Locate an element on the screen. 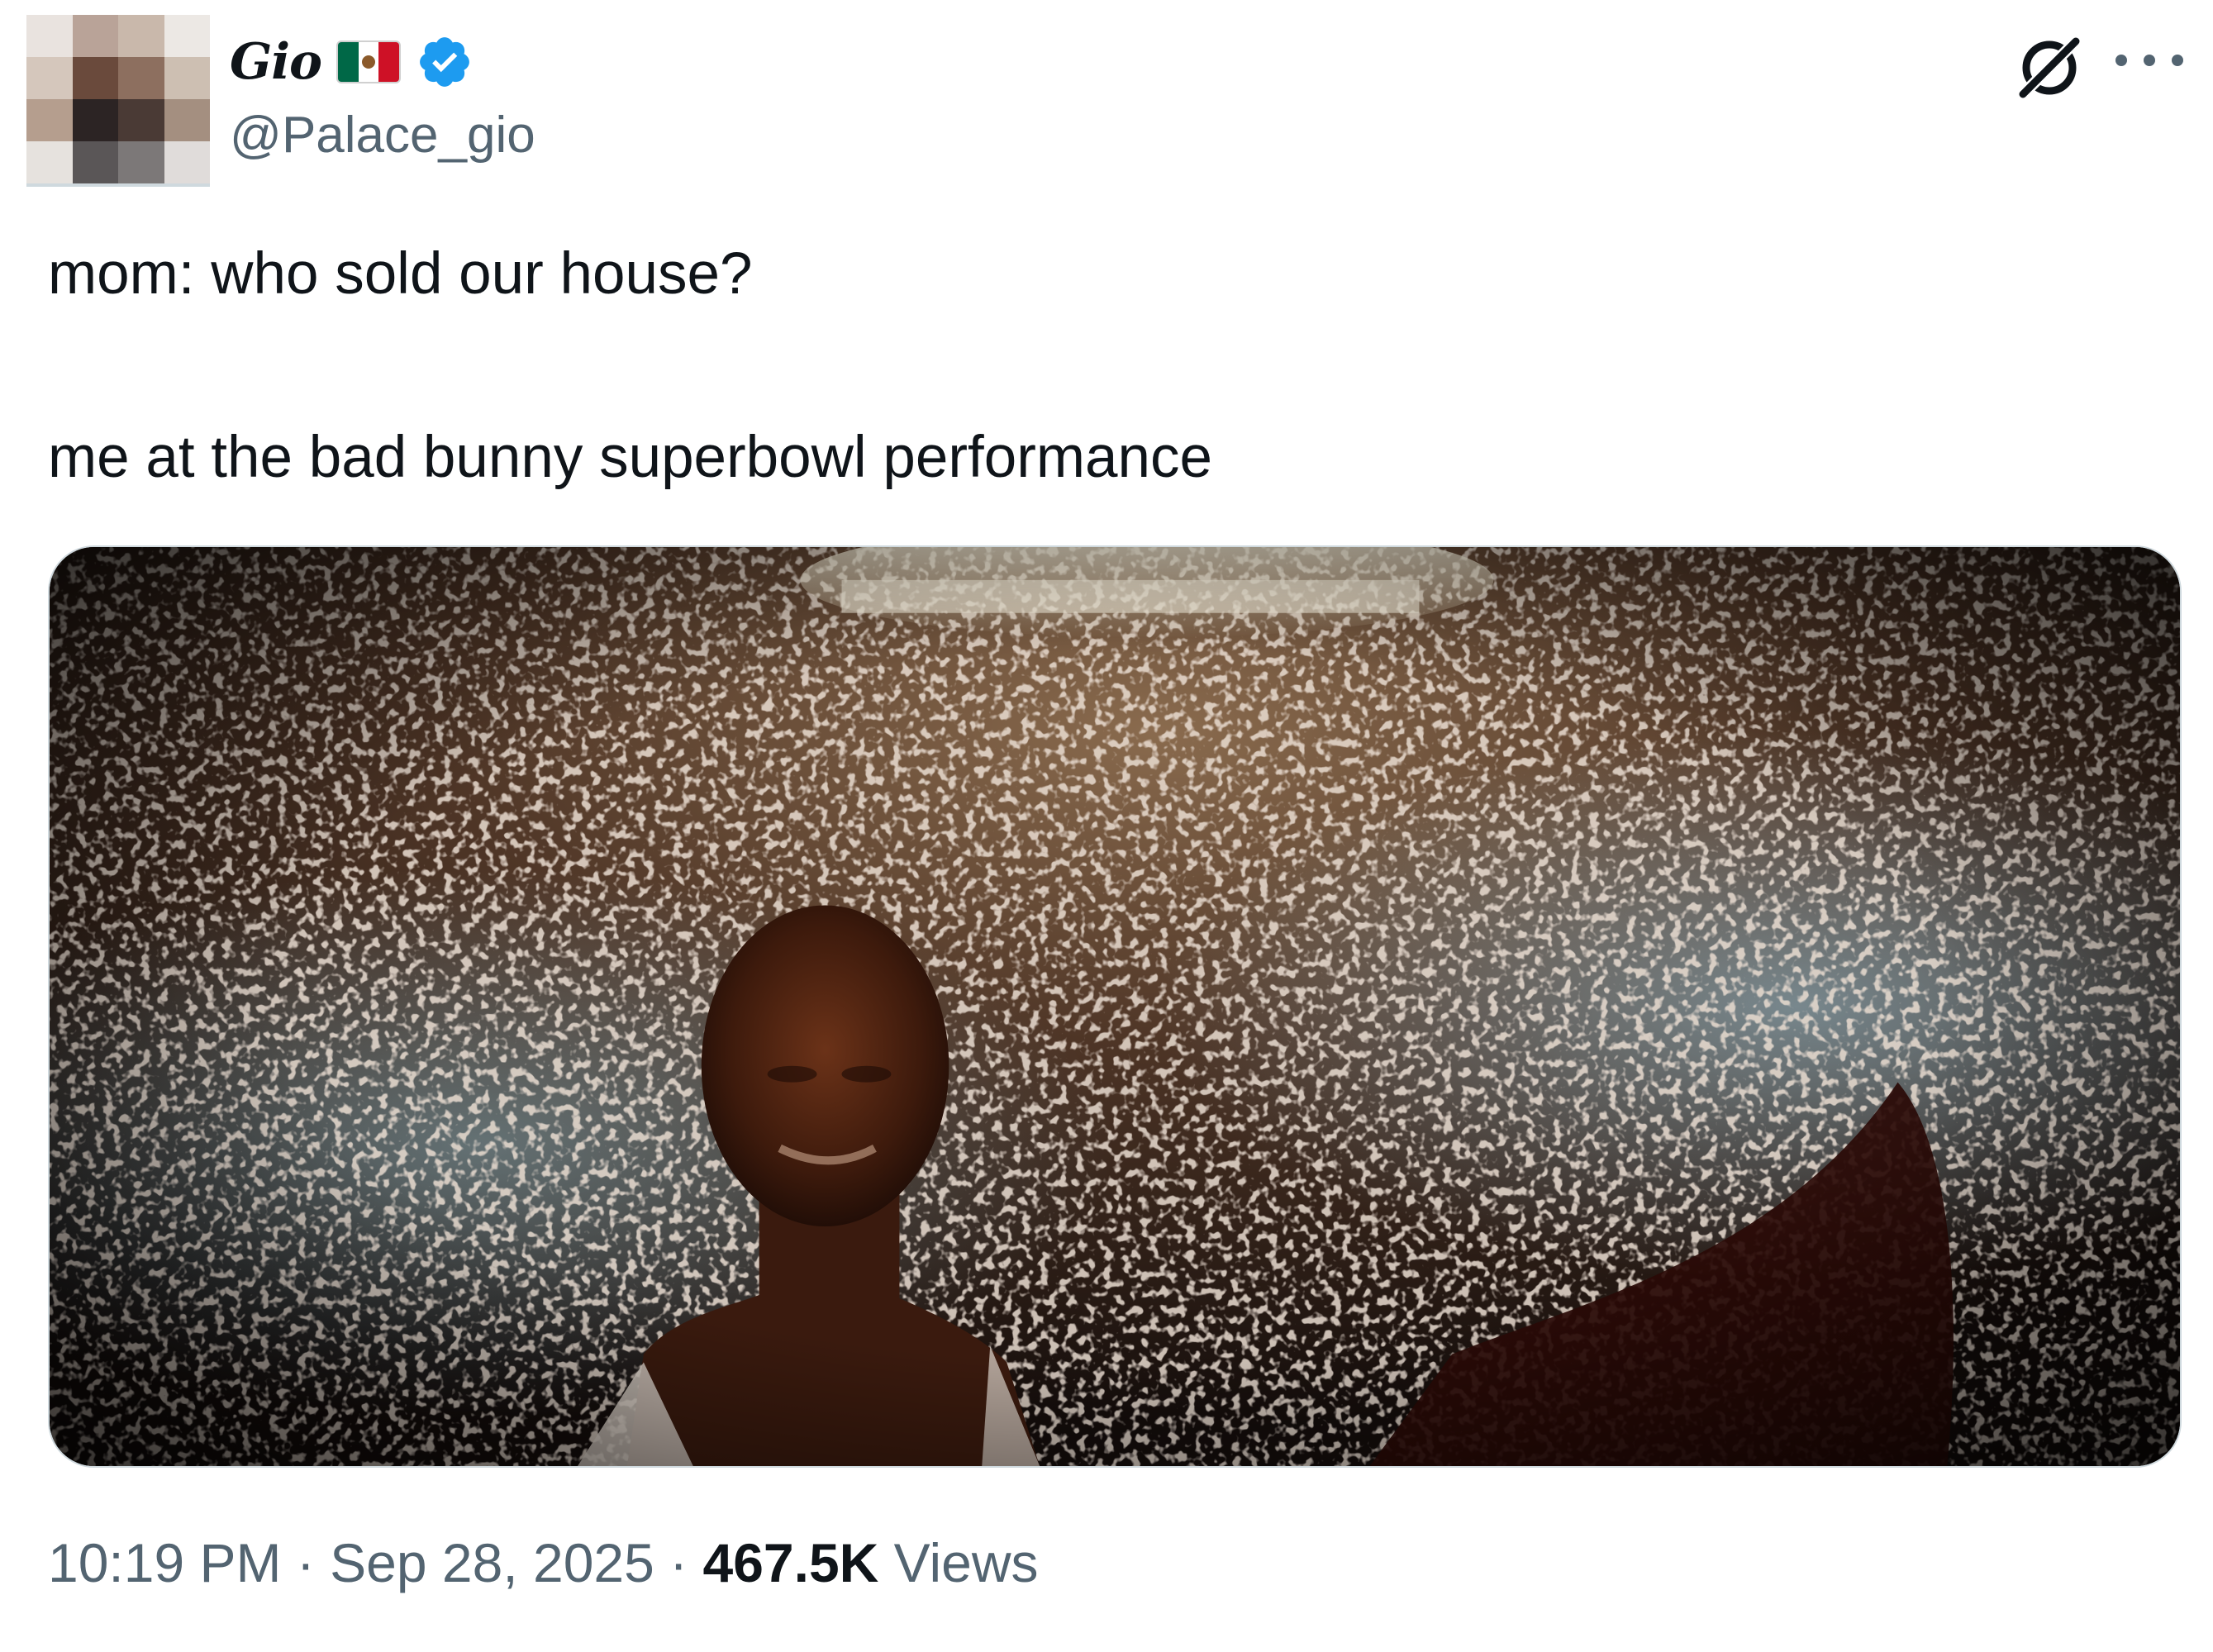 This screenshot has width=2213, height=1652. views-count: 467.5K is located at coordinates (791, 1562).